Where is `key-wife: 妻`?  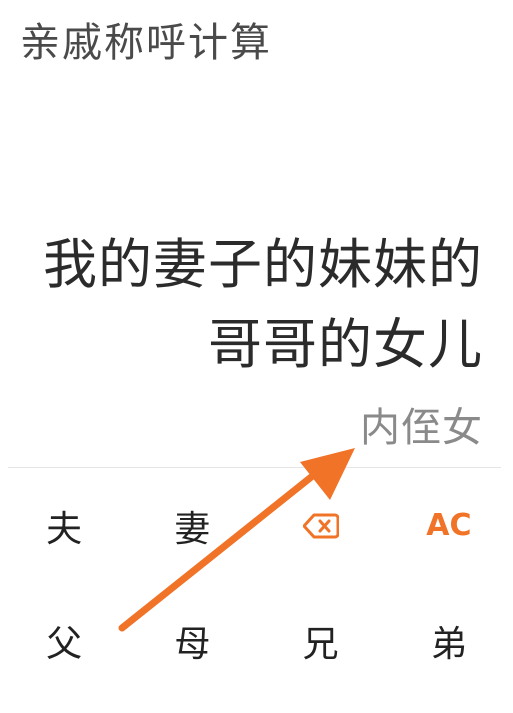
key-wife: 妻 is located at coordinates (192, 525).